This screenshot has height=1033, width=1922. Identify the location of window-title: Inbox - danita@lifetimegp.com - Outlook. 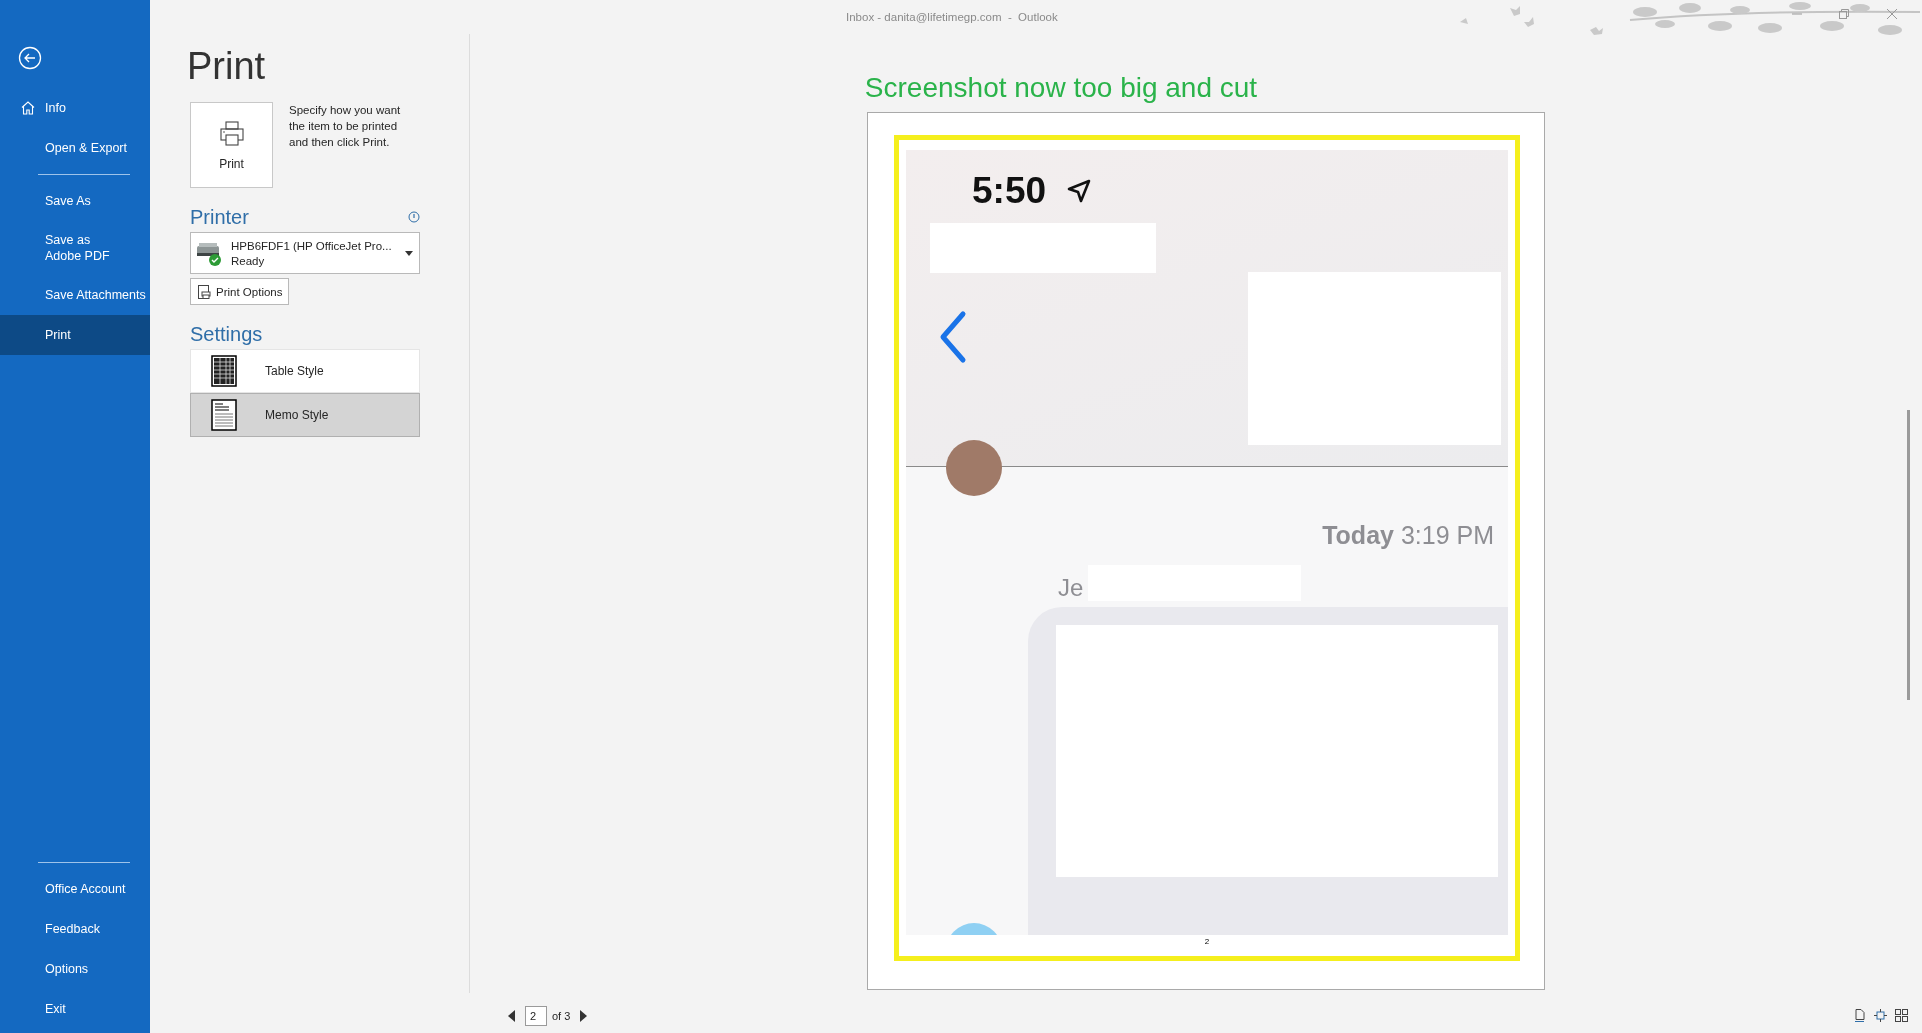
(952, 17).